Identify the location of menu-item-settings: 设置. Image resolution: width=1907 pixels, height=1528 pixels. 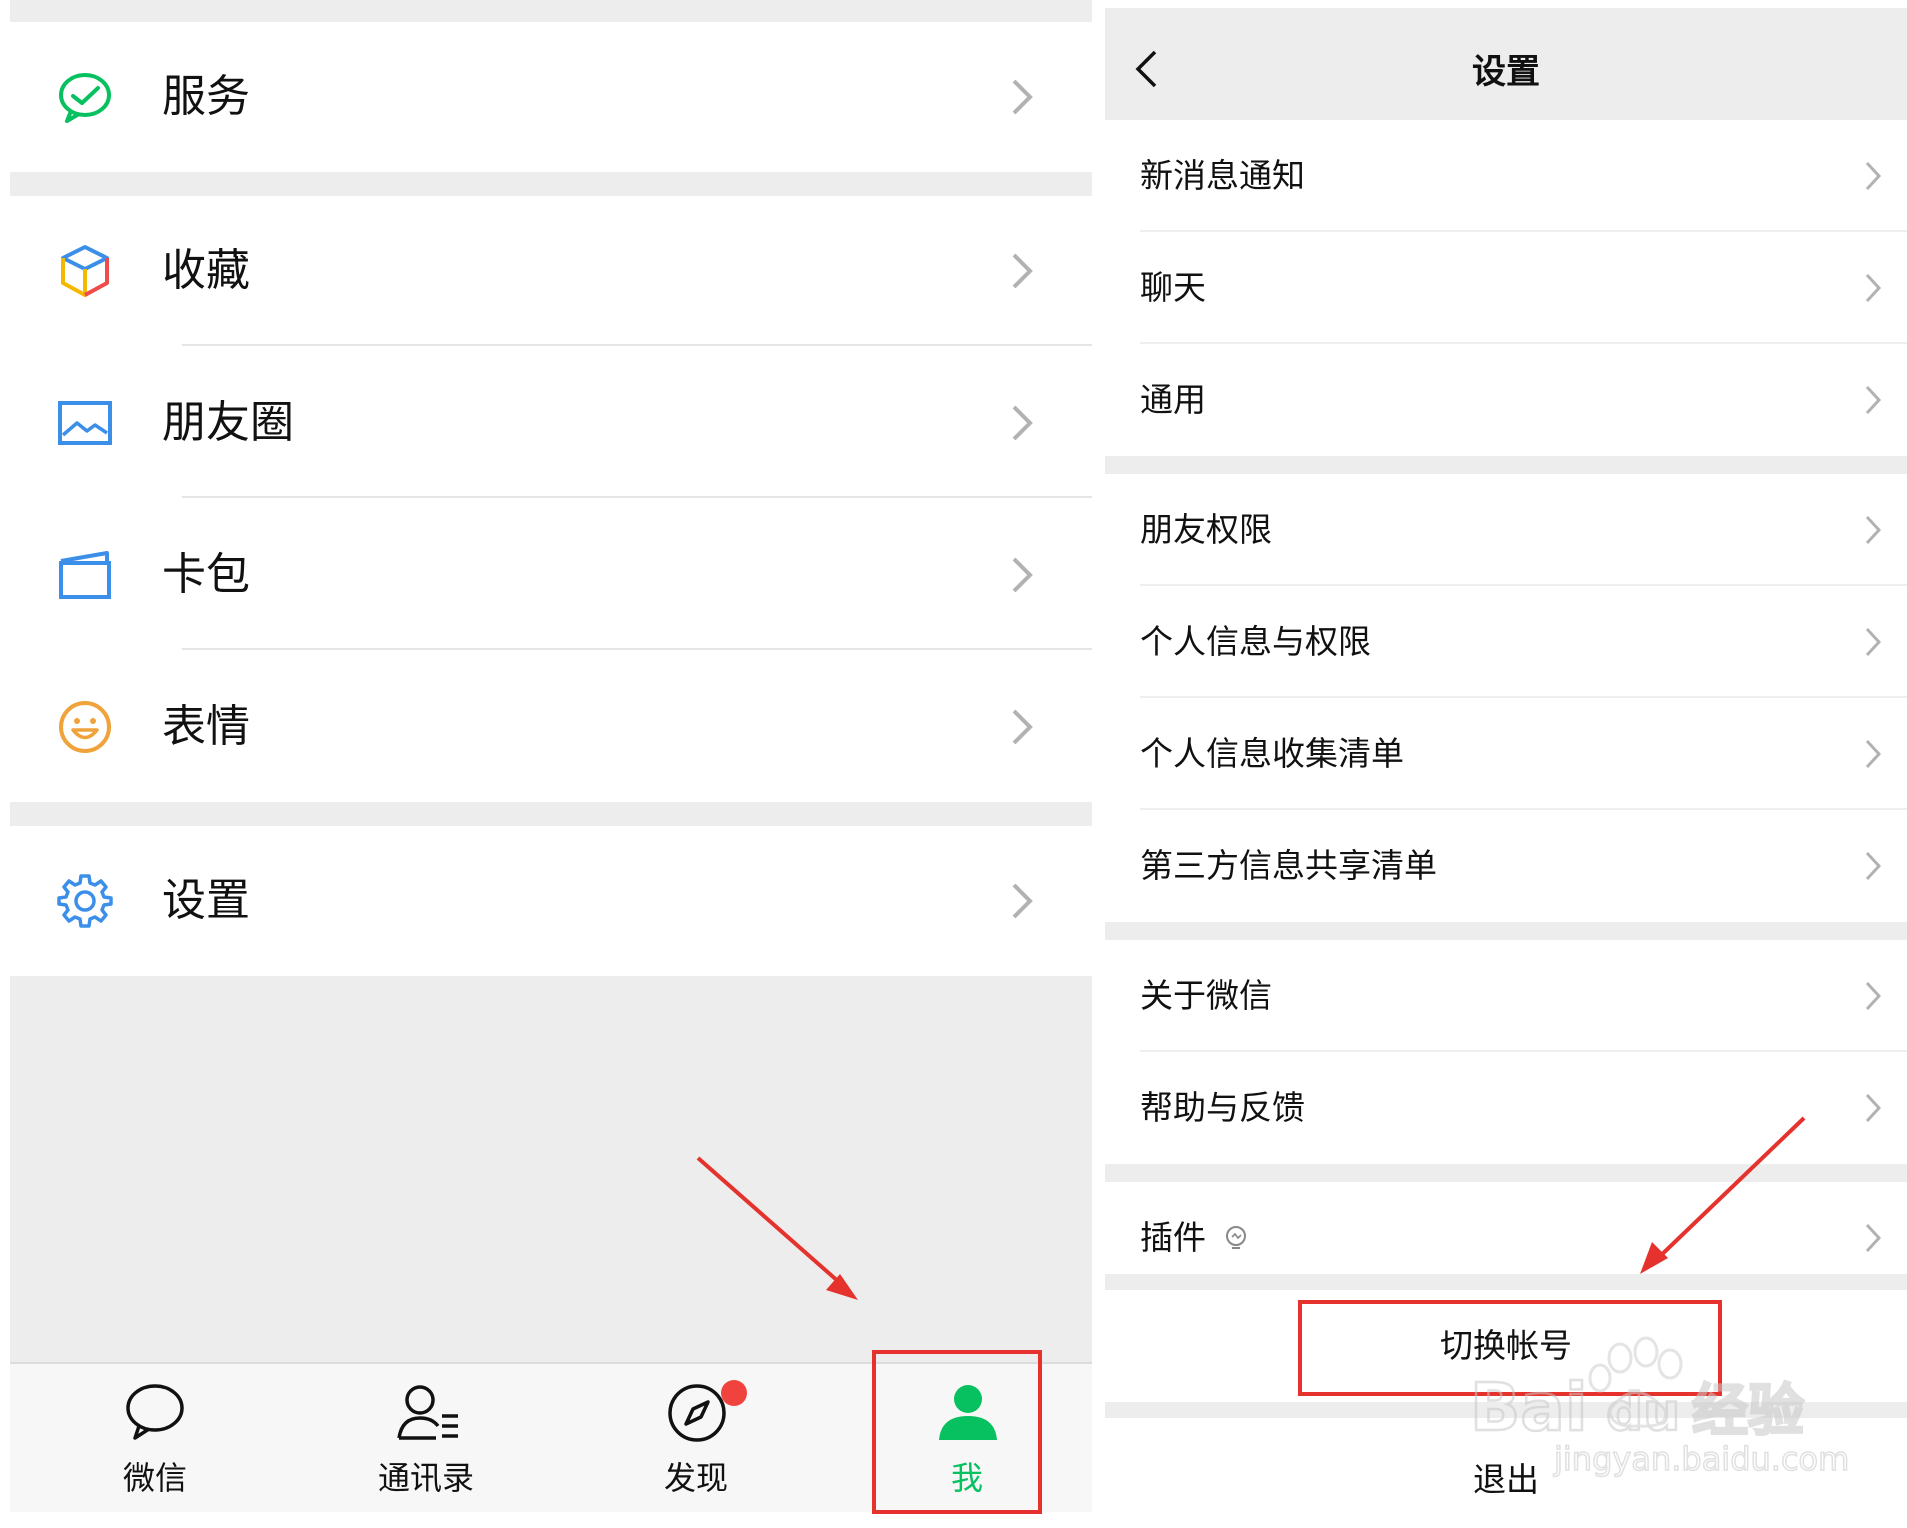
(551, 901).